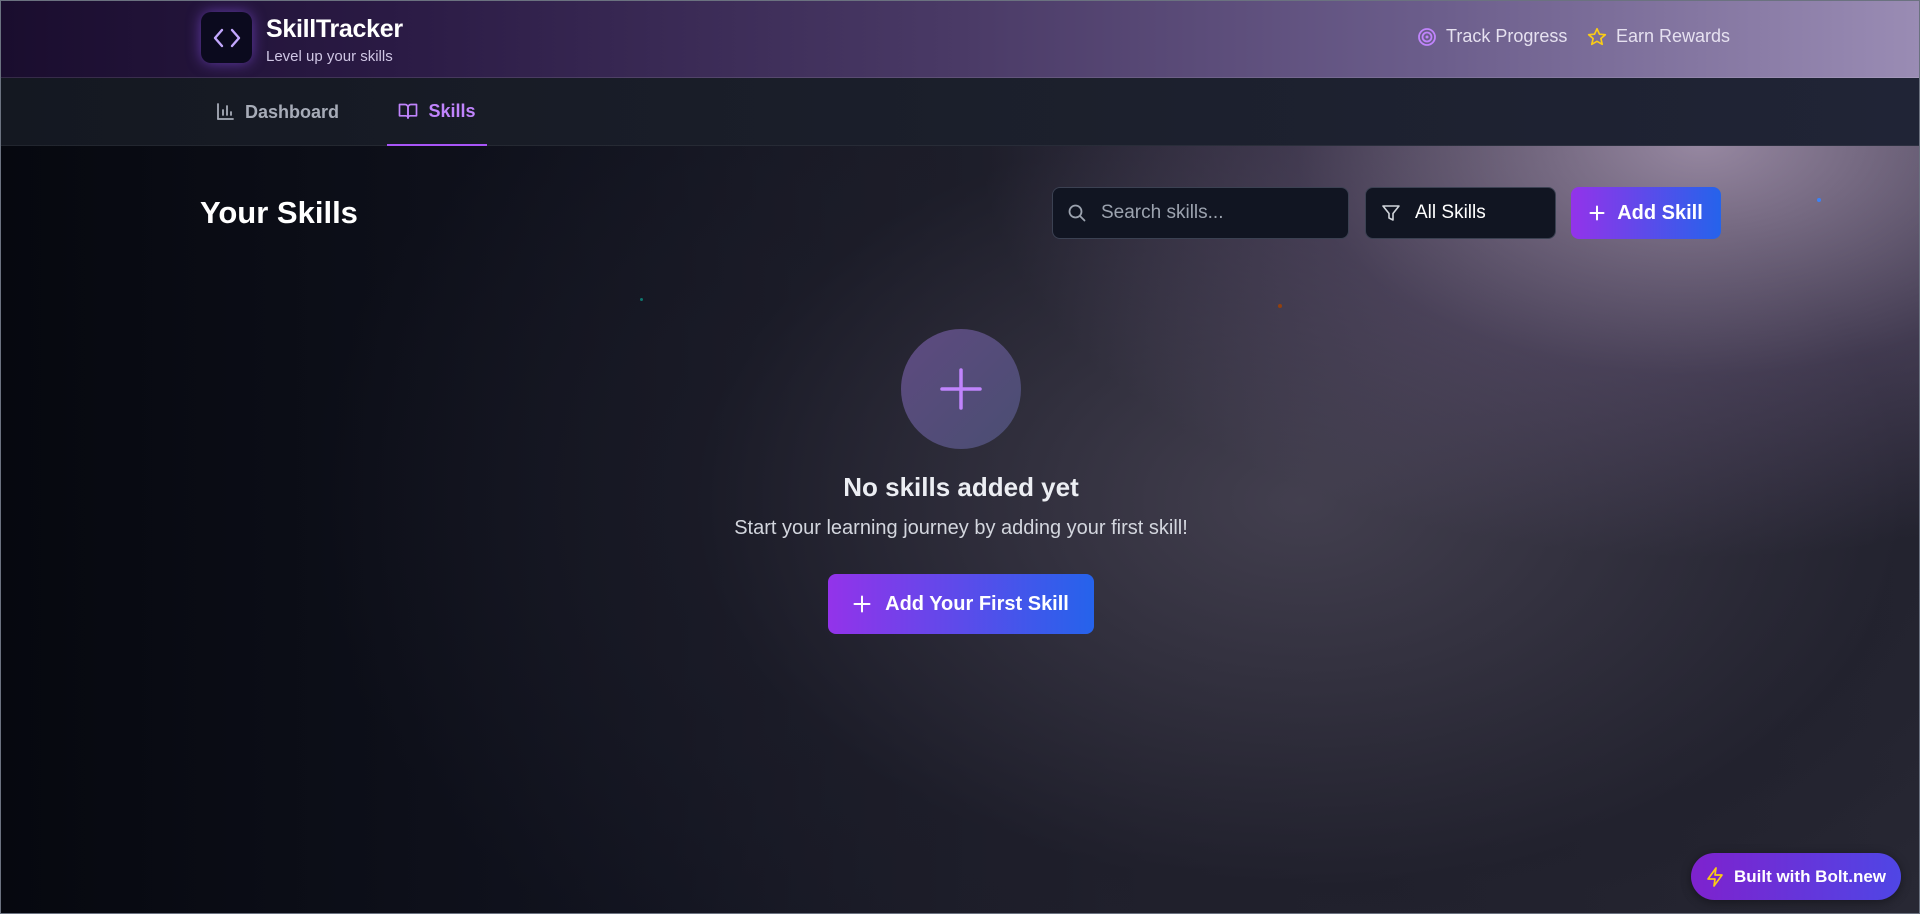 The image size is (1920, 914). What do you see at coordinates (1660, 212) in the screenshot?
I see `add-skill-label: Add Skill` at bounding box center [1660, 212].